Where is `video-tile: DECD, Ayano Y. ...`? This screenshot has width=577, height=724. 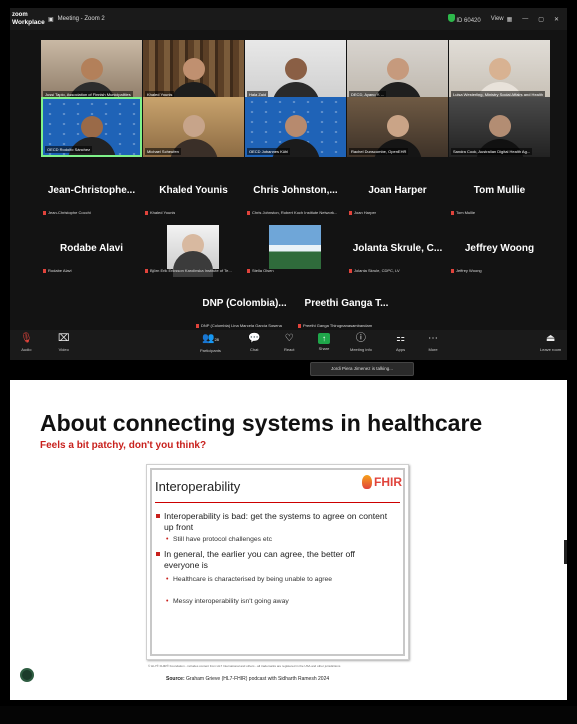 video-tile: DECD, Ayano Y. ... is located at coordinates (397, 70).